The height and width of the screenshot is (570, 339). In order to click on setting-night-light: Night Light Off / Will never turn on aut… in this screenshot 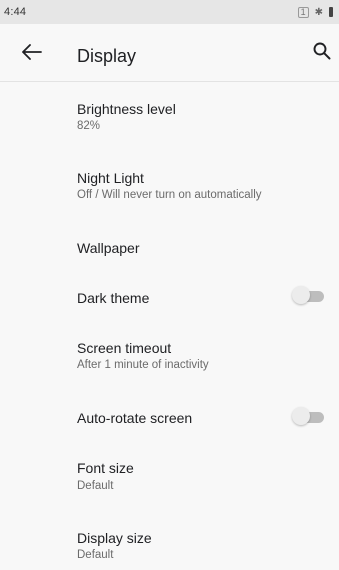, I will do `click(169, 189)`.